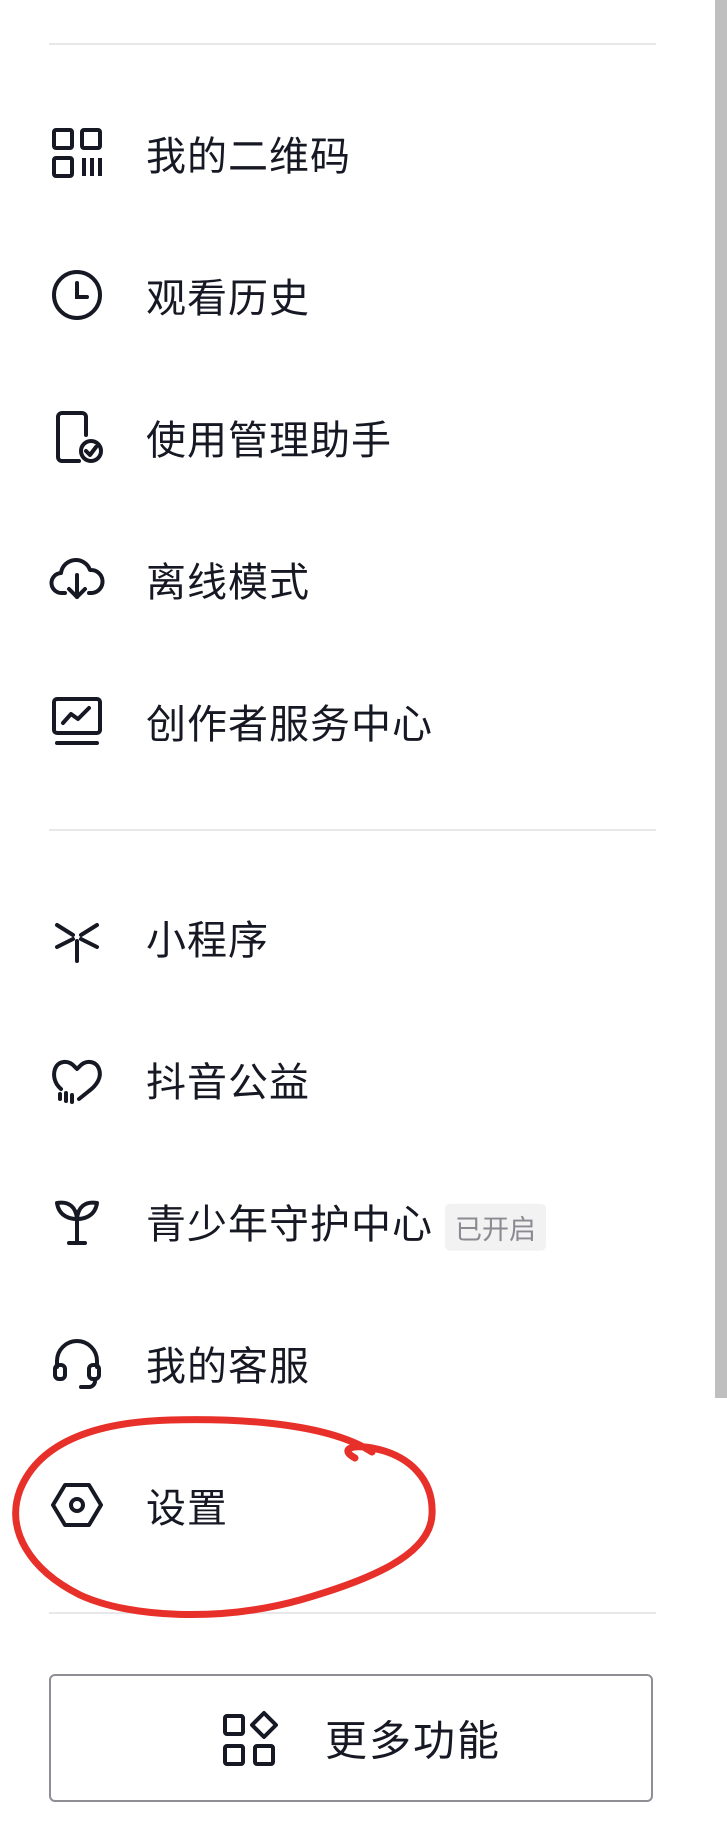 Image resolution: width=727 pixels, height=1826 pixels. What do you see at coordinates (356, 579) in the screenshot?
I see `menu-item-offline-mode: 离线模式` at bounding box center [356, 579].